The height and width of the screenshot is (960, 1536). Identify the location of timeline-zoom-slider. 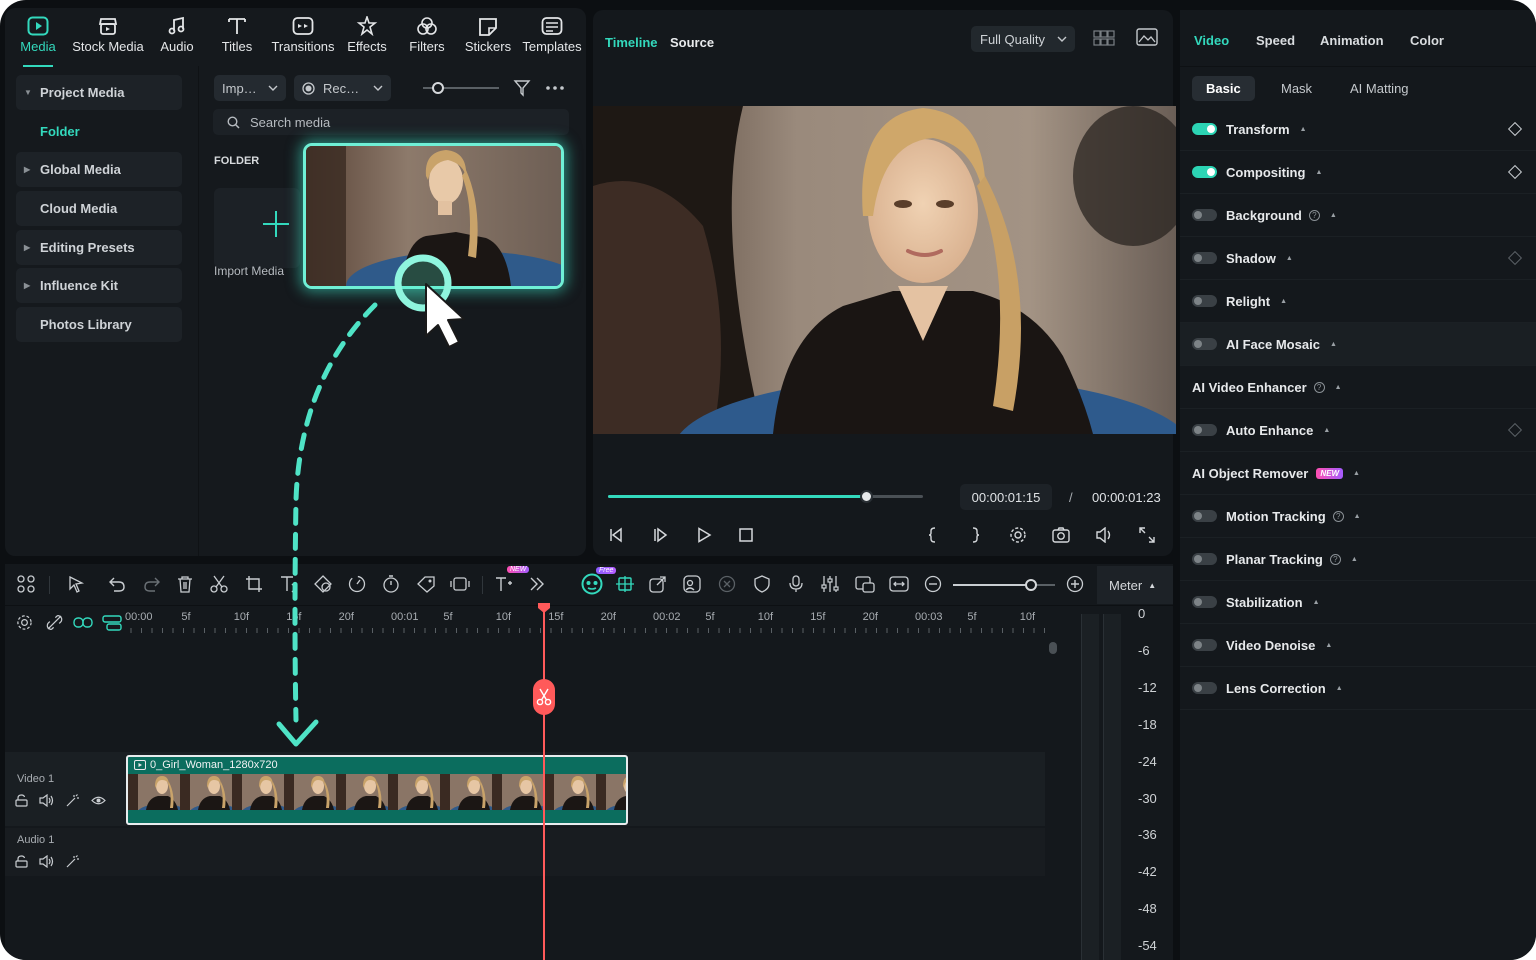
(1004, 585).